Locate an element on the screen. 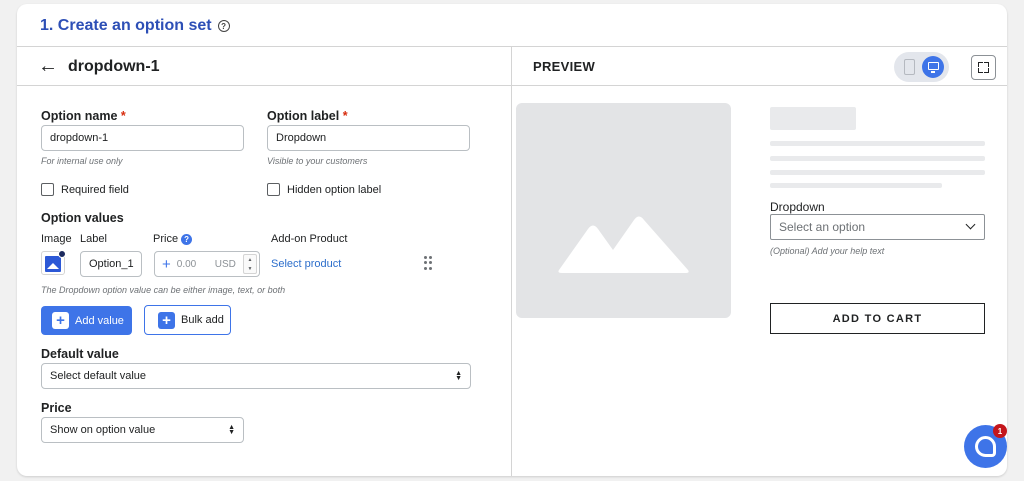 Image resolution: width=1024 pixels, height=481 pixels. option-label-input: Dropdown is located at coordinates (368, 138).